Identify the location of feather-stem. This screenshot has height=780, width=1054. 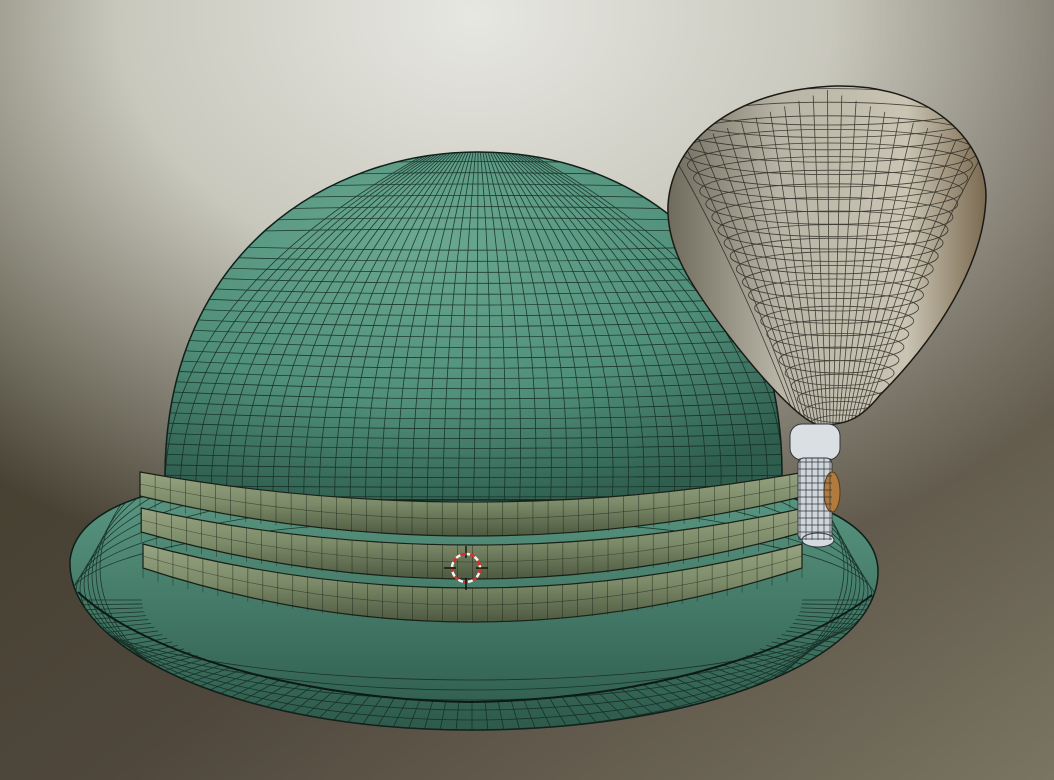
(815, 485).